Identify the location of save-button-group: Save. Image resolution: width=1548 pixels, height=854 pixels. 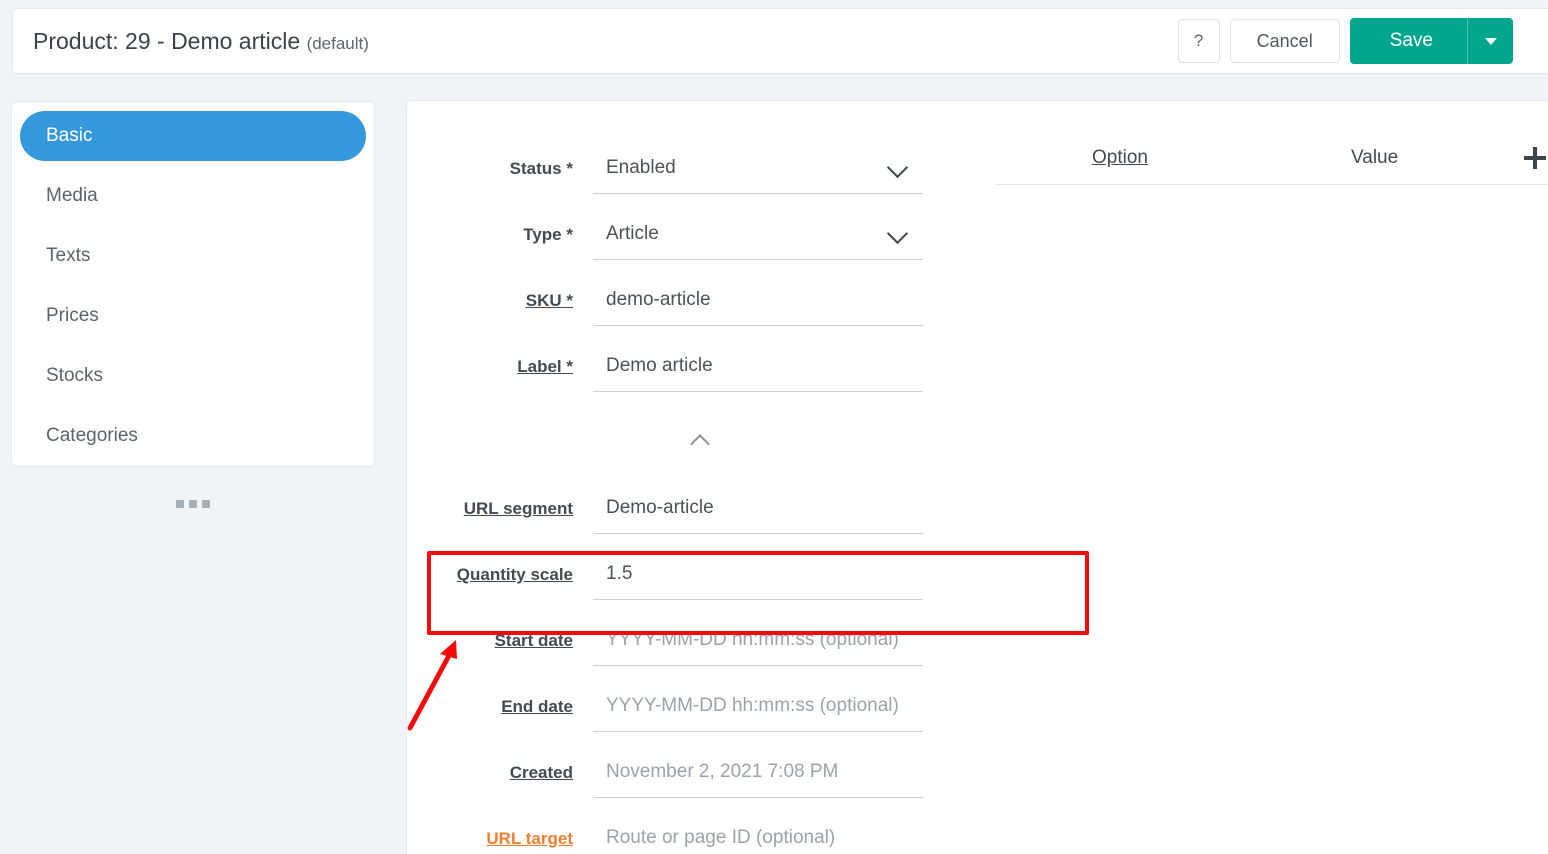
(1431, 41).